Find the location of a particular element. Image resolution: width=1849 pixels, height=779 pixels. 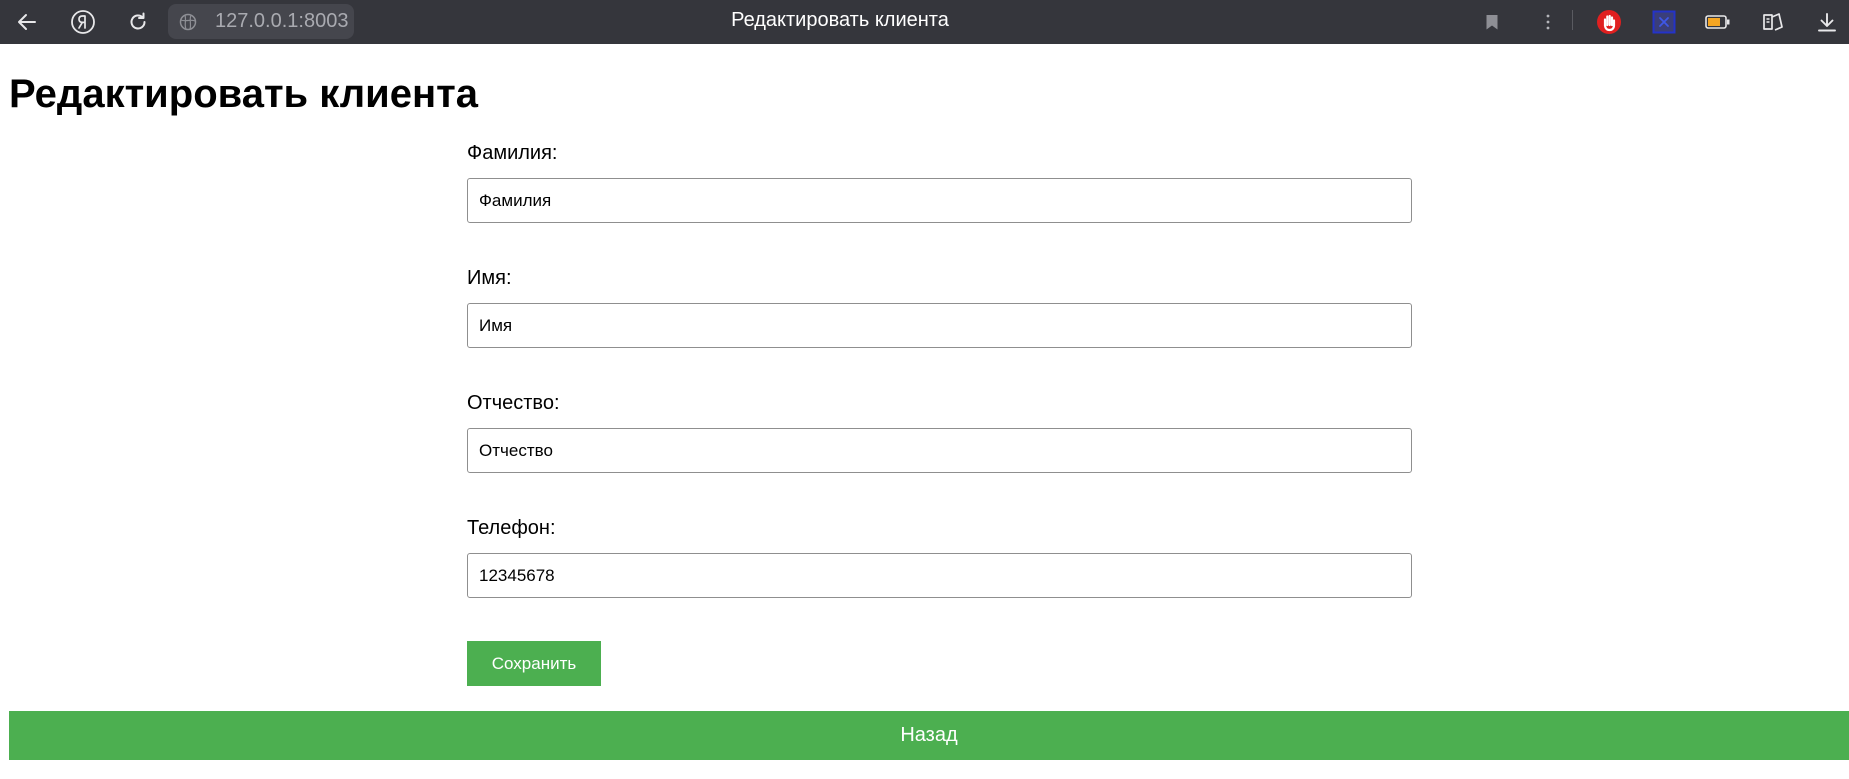

stop-hand-icon is located at coordinates (1609, 22).